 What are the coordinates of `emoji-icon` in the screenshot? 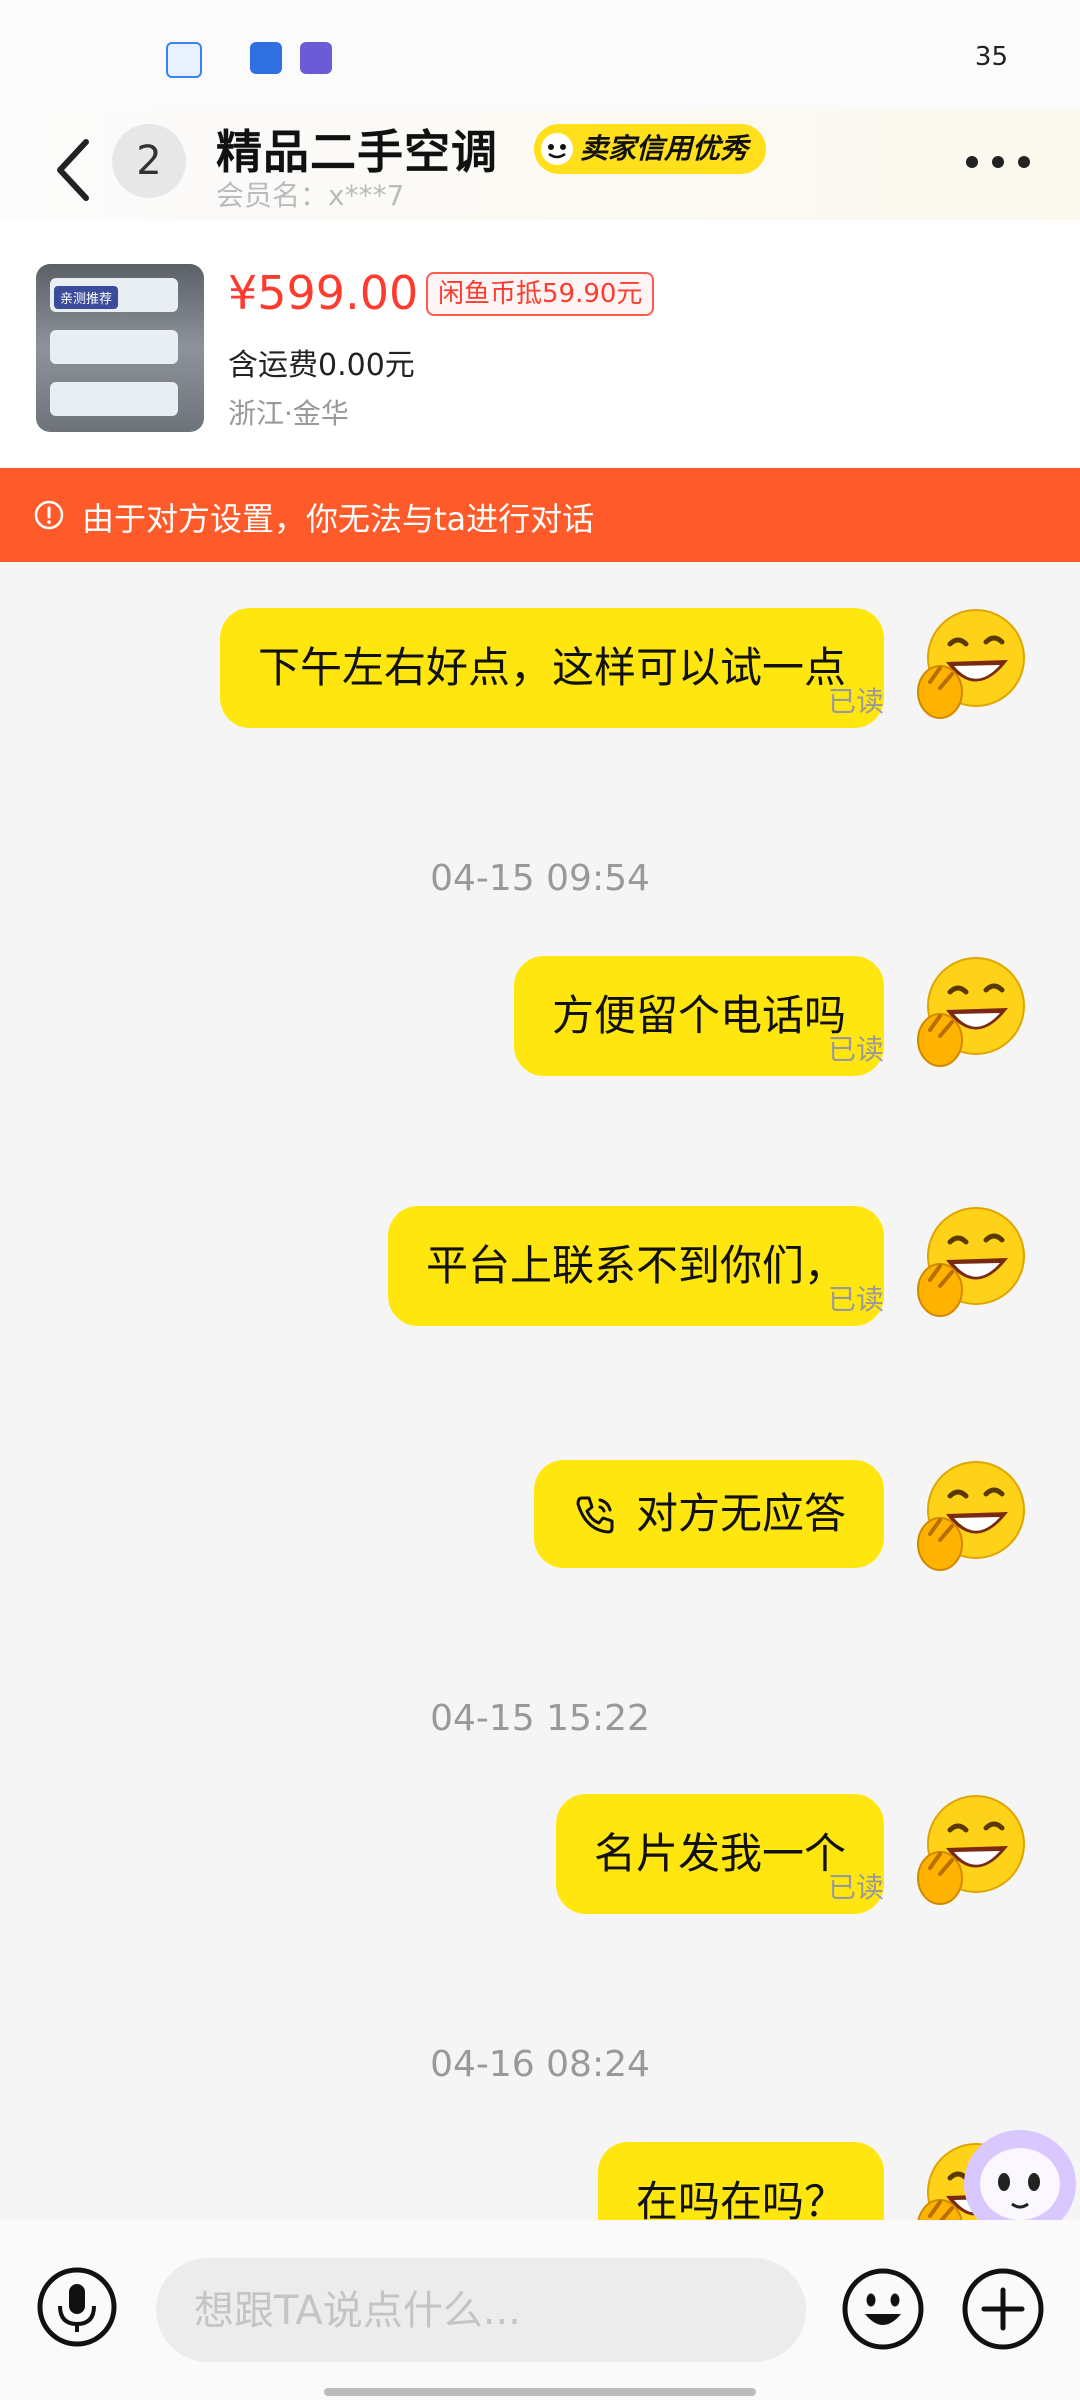 It's located at (883, 2309).